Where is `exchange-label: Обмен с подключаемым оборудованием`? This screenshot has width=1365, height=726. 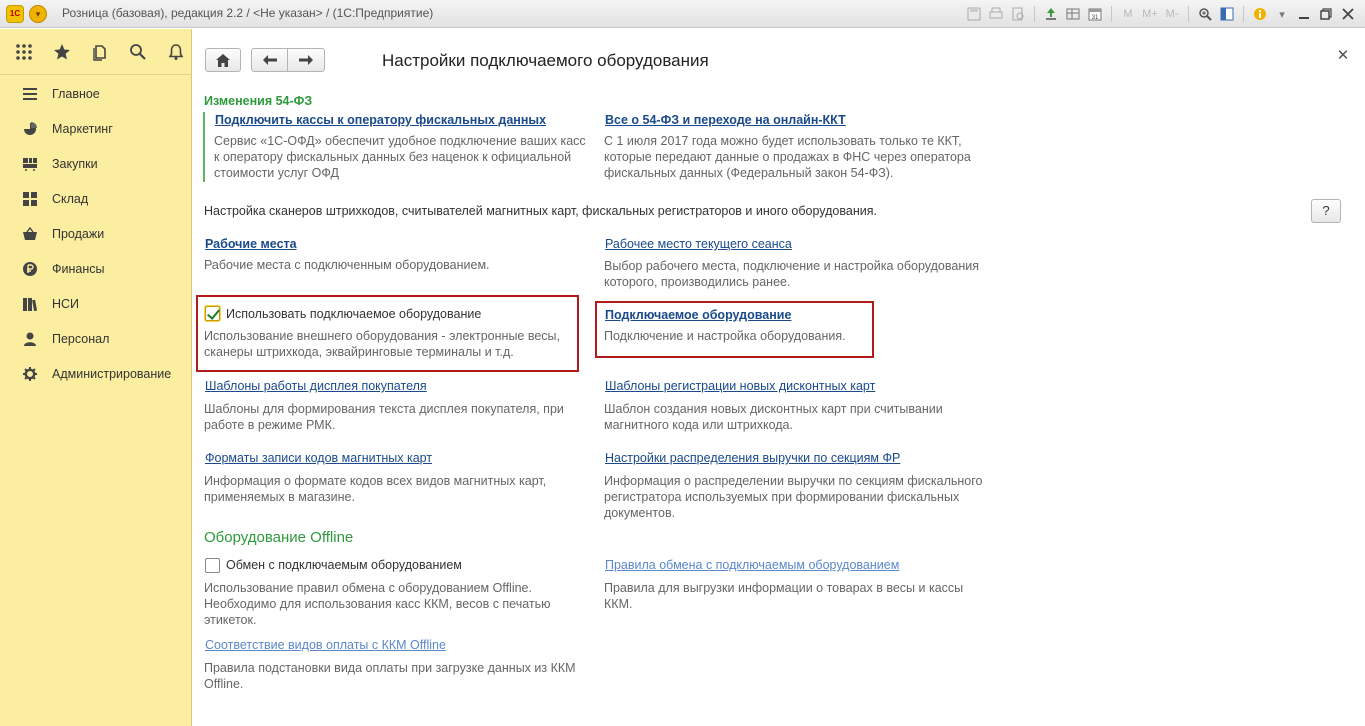
exchange-label: Обмен с подключаемым оборудованием is located at coordinates (344, 565).